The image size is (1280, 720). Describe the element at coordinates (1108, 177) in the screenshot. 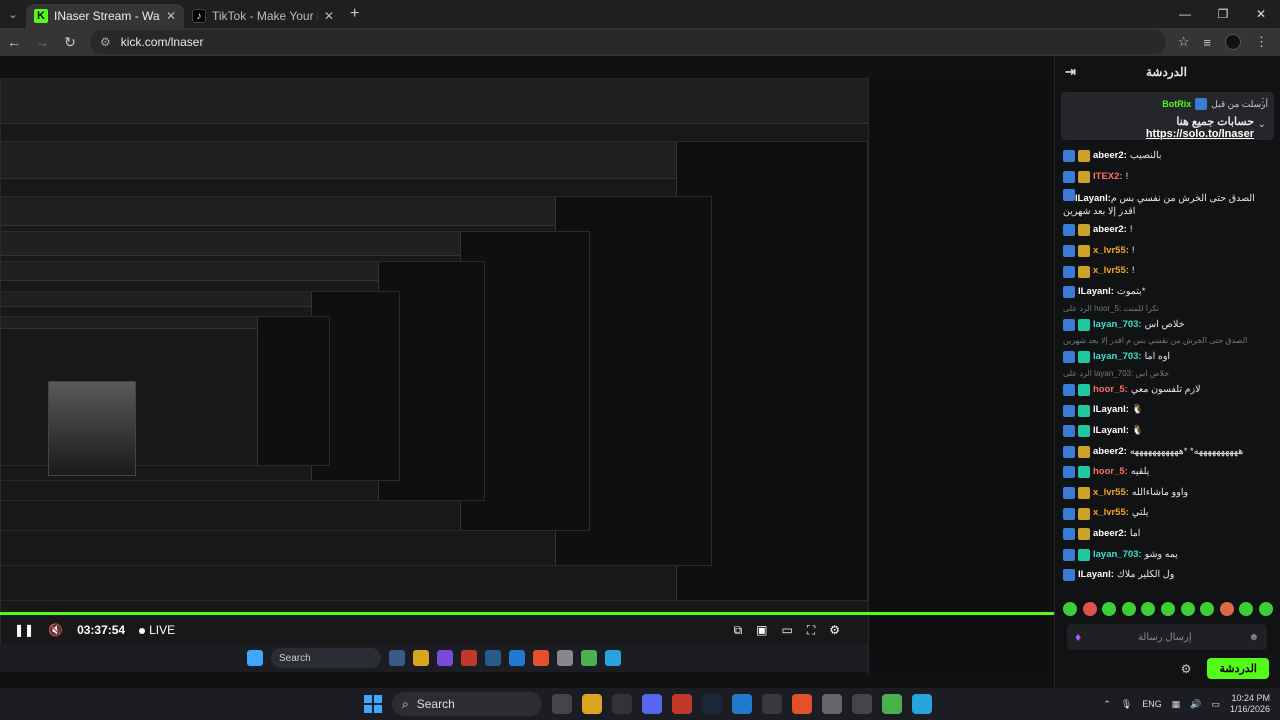

I see `chat-username: ITEX2:` at that location.